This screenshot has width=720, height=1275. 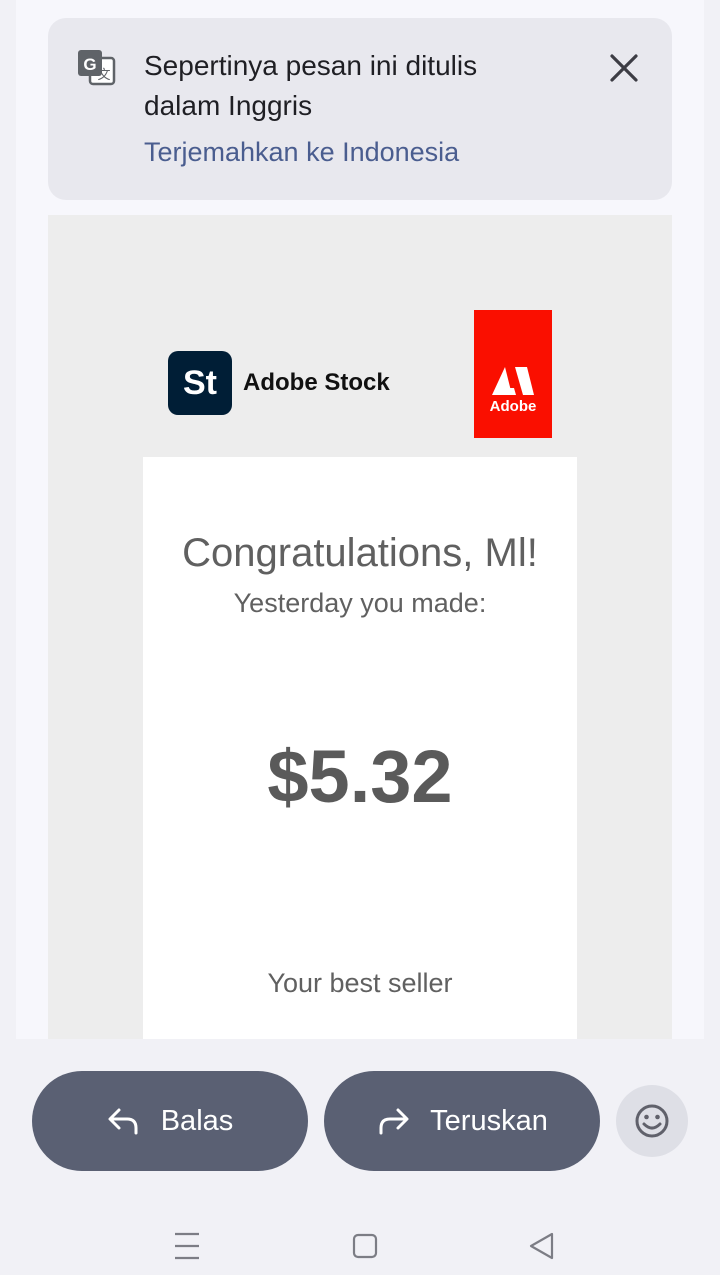 I want to click on home-square-icon, so click(x=365, y=1246).